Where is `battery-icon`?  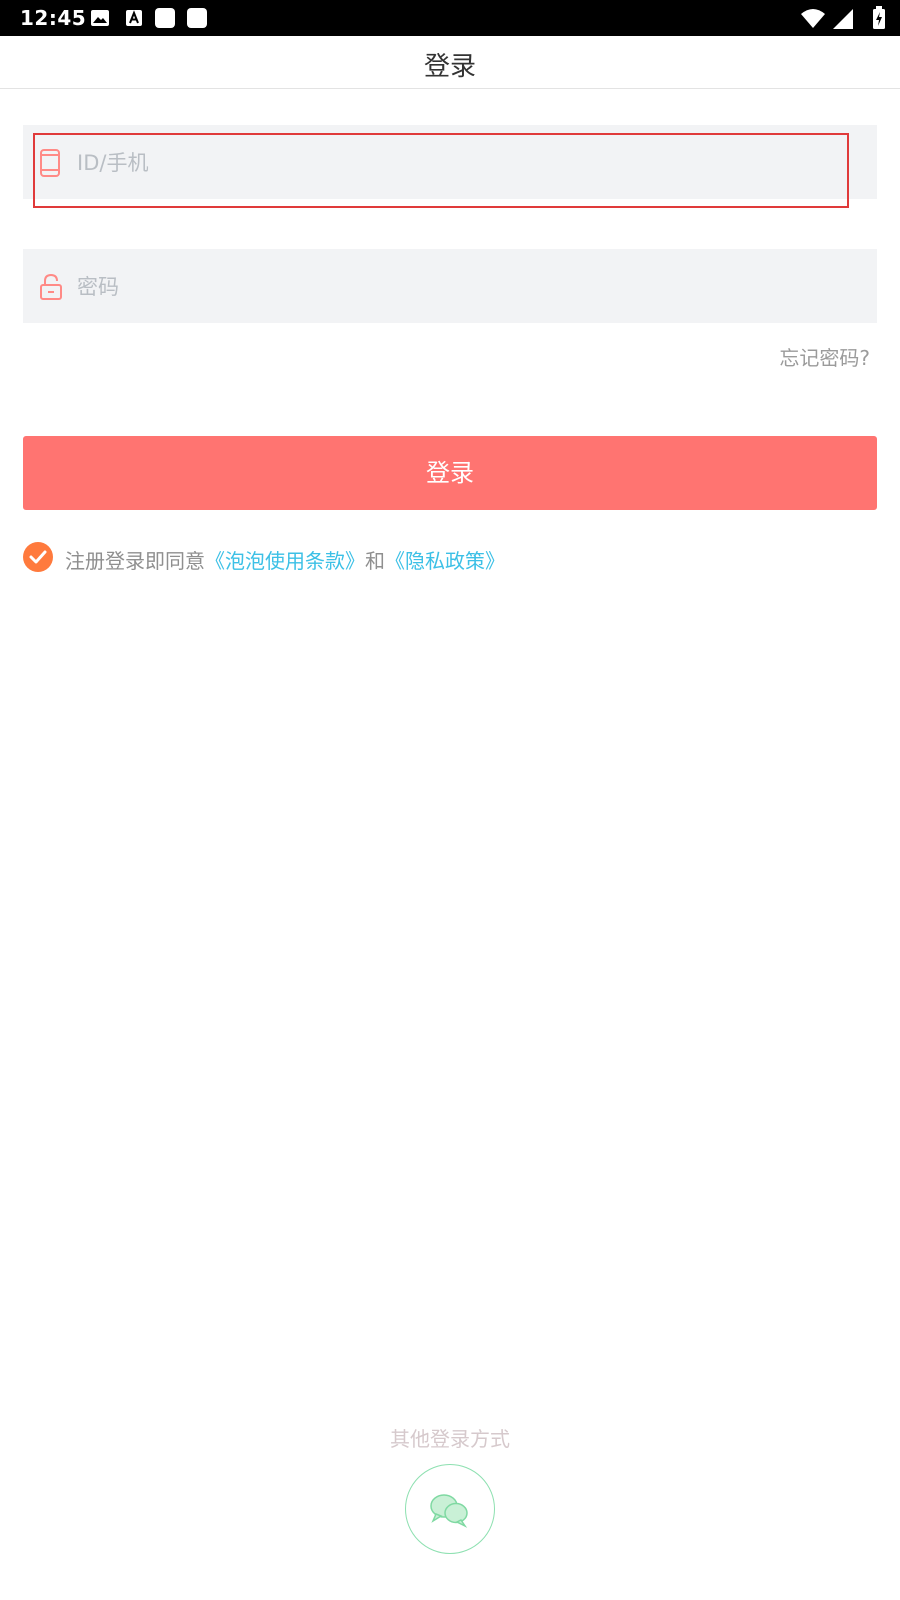 battery-icon is located at coordinates (879, 17).